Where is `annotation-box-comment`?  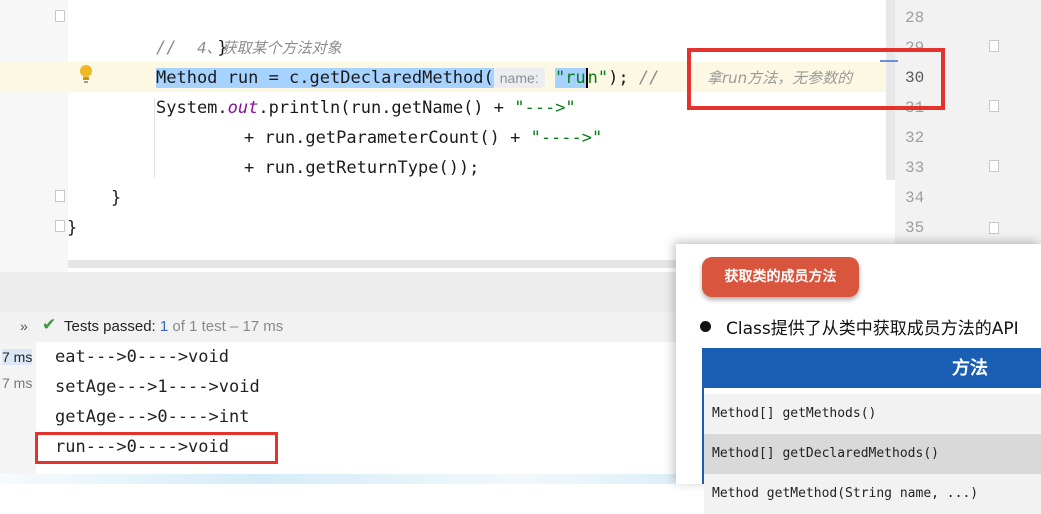 annotation-box-comment is located at coordinates (816, 79).